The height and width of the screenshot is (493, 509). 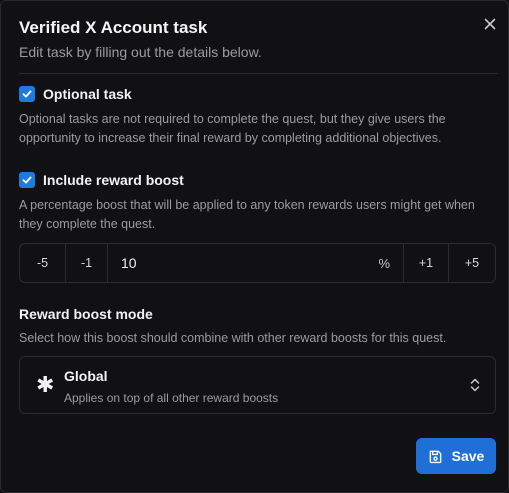 What do you see at coordinates (45, 384) in the screenshot?
I see `asterisk-icon: ✱` at bounding box center [45, 384].